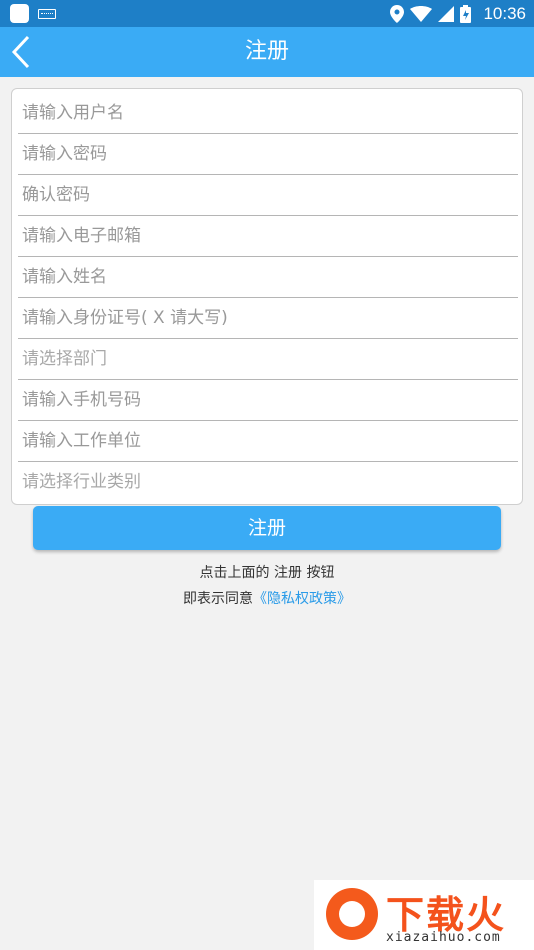 This screenshot has height=950, width=534. What do you see at coordinates (446, 13) in the screenshot?
I see `signal-icon` at bounding box center [446, 13].